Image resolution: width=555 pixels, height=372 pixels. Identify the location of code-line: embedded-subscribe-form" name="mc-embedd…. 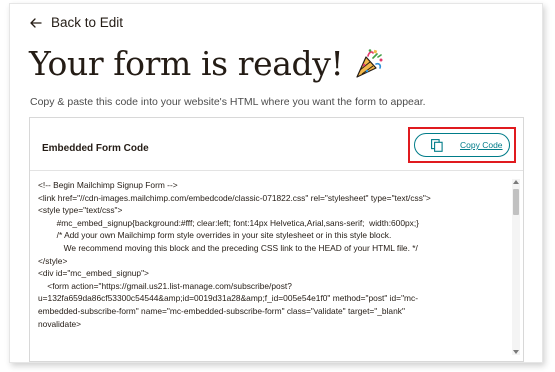
(221, 310).